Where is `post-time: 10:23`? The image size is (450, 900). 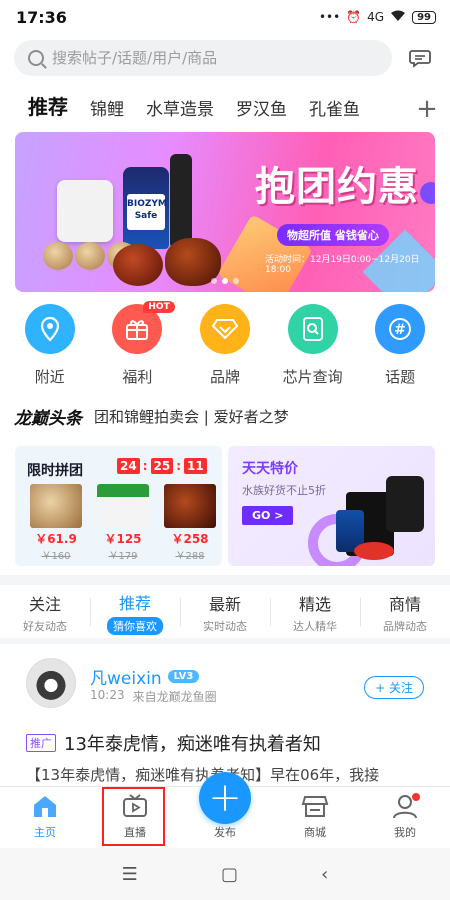
post-time: 10:23 is located at coordinates (107, 695).